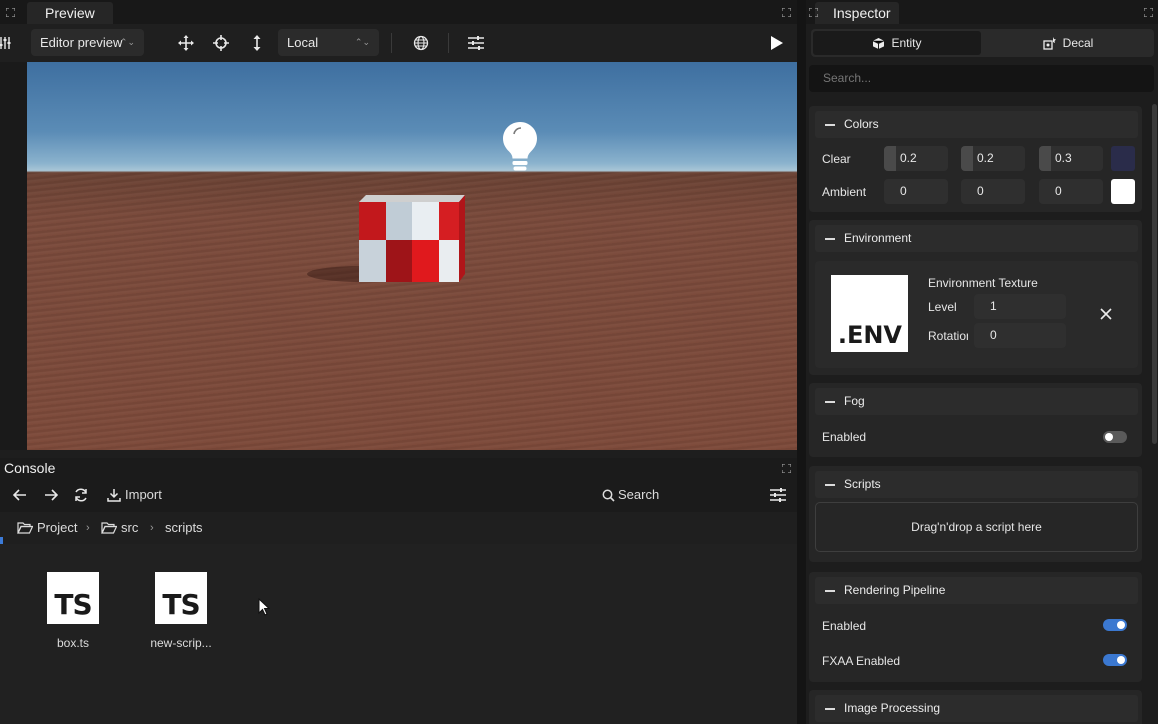 The image size is (1158, 724). What do you see at coordinates (844, 437) in the screenshot?
I see `fog-enabled-label: Enabled` at bounding box center [844, 437].